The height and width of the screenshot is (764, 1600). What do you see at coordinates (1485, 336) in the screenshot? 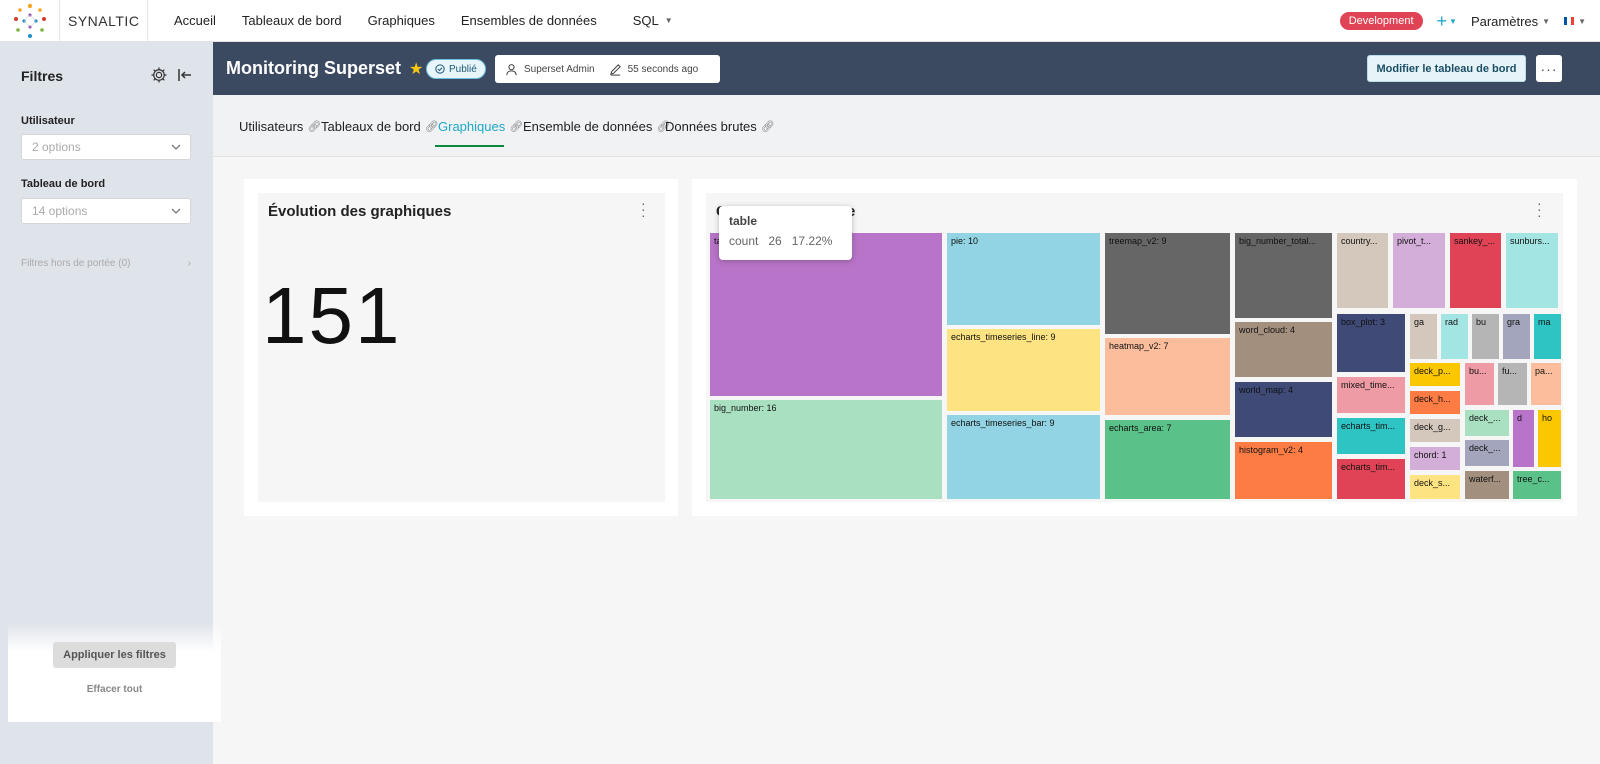
I see `treemap-cell-bu: bu` at bounding box center [1485, 336].